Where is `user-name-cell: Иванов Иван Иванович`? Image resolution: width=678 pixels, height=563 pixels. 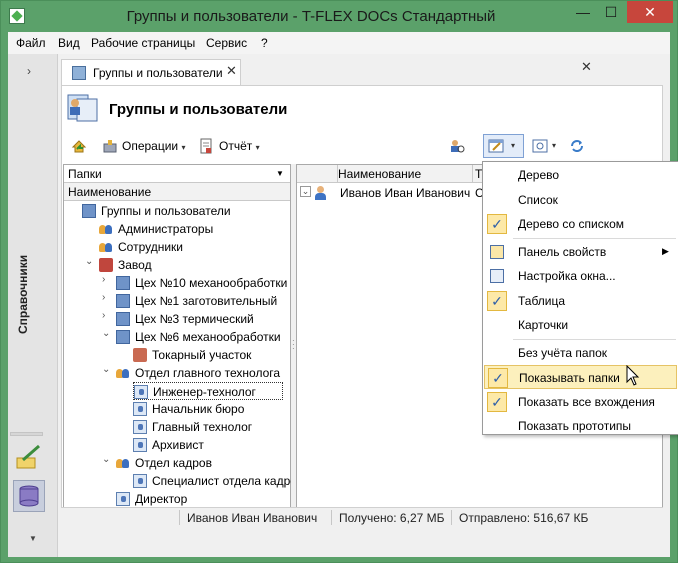 user-name-cell: Иванов Иван Иванович is located at coordinates (405, 193).